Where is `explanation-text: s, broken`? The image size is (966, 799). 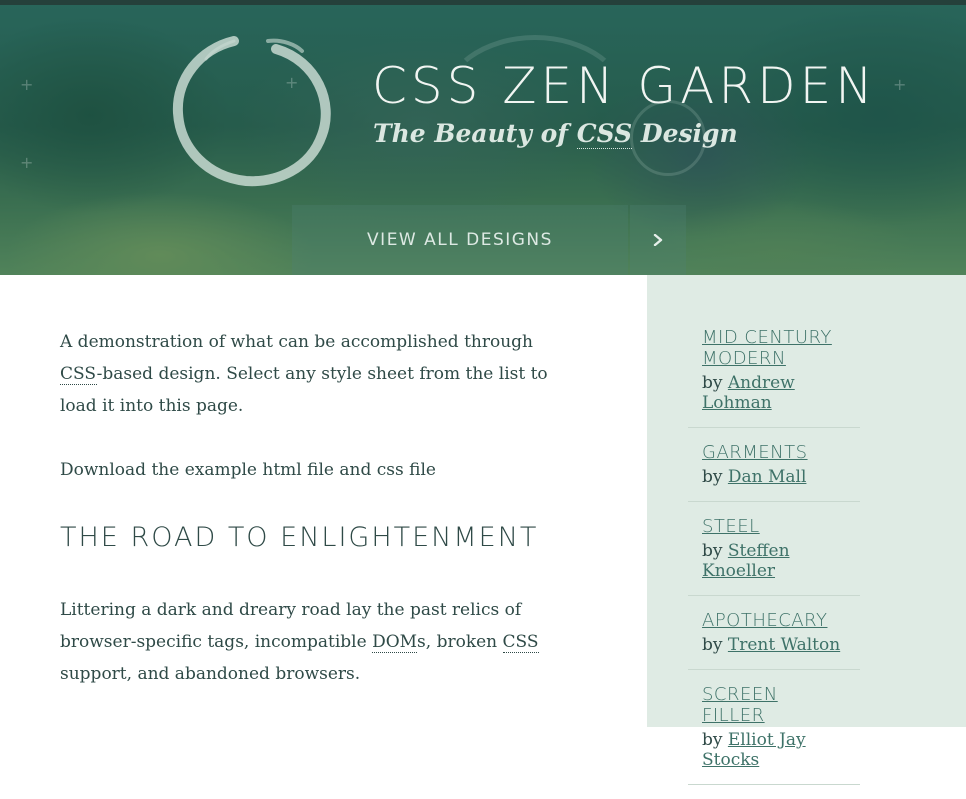 explanation-text: s, broken is located at coordinates (460, 642).